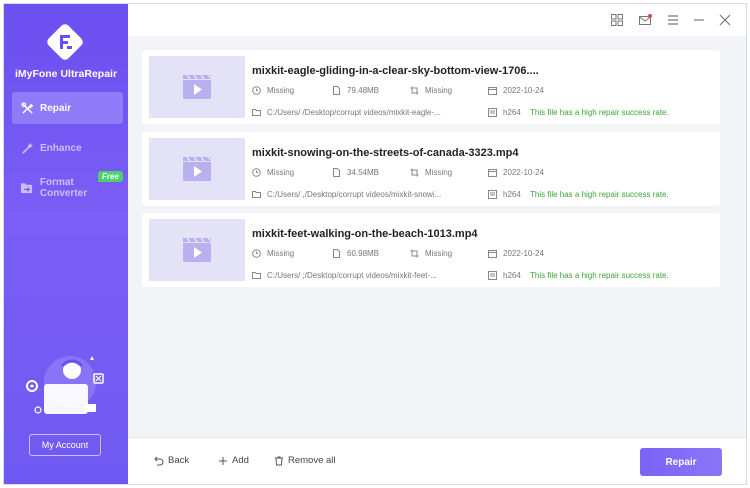 Image resolution: width=750 pixels, height=488 pixels. Describe the element at coordinates (437, 460) in the screenshot. I see `footer-toolbar: Back Add Remove all Repair` at that location.